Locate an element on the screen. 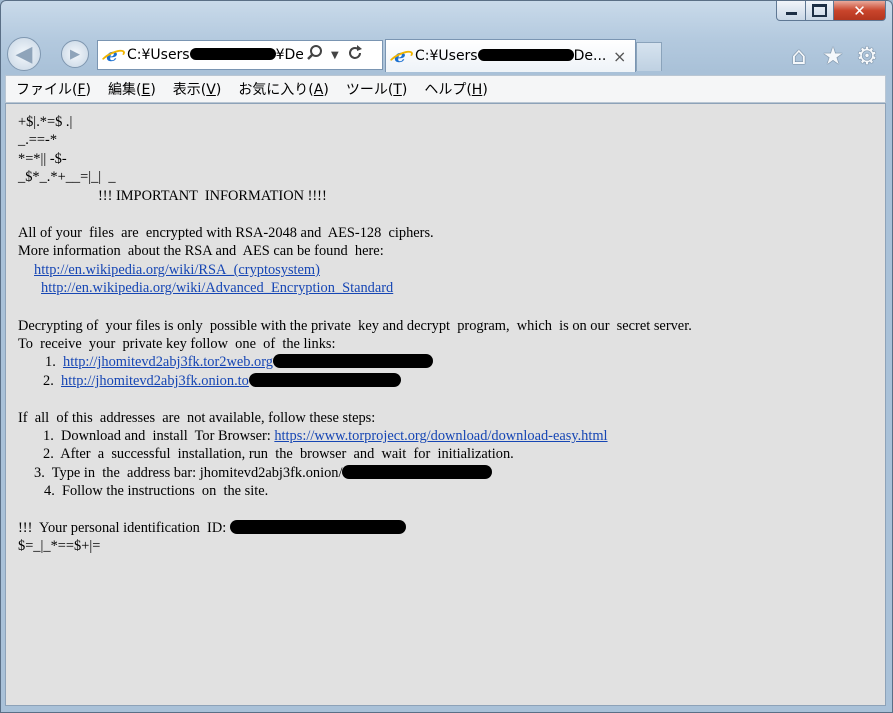 The height and width of the screenshot is (713, 893). toolbar-right-icons: ⌂ ★ ⚙ is located at coordinates (833, 56).